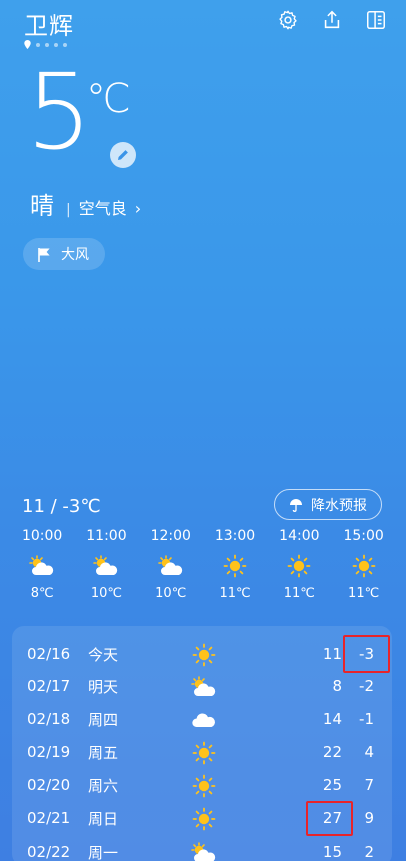 Image resolution: width=406 pixels, height=861 pixels. I want to click on rain-forecast-button: 降水预报, so click(328, 504).